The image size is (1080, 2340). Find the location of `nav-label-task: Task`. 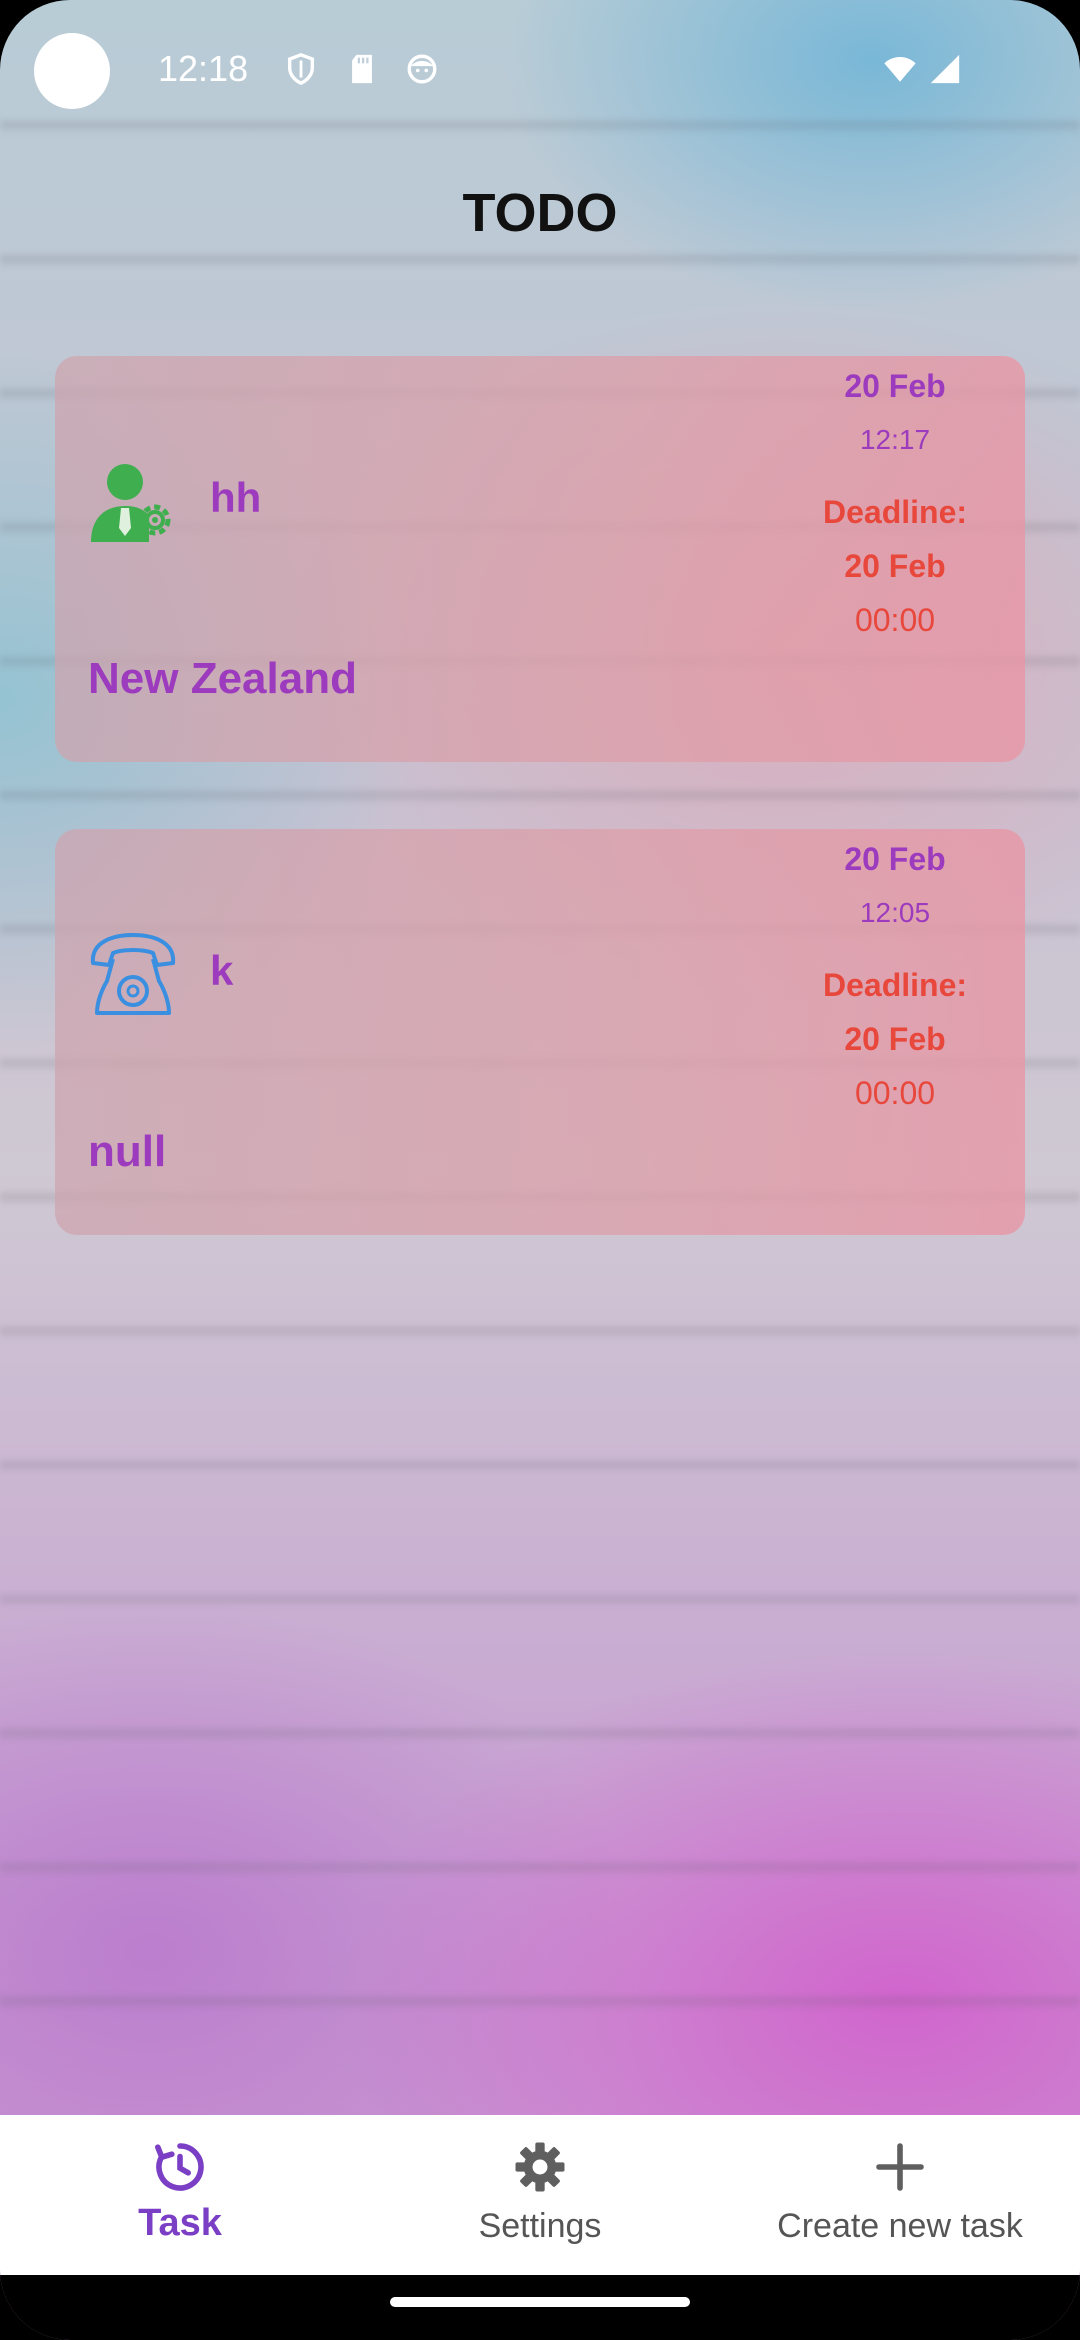

nav-label-task: Task is located at coordinates (180, 2223).